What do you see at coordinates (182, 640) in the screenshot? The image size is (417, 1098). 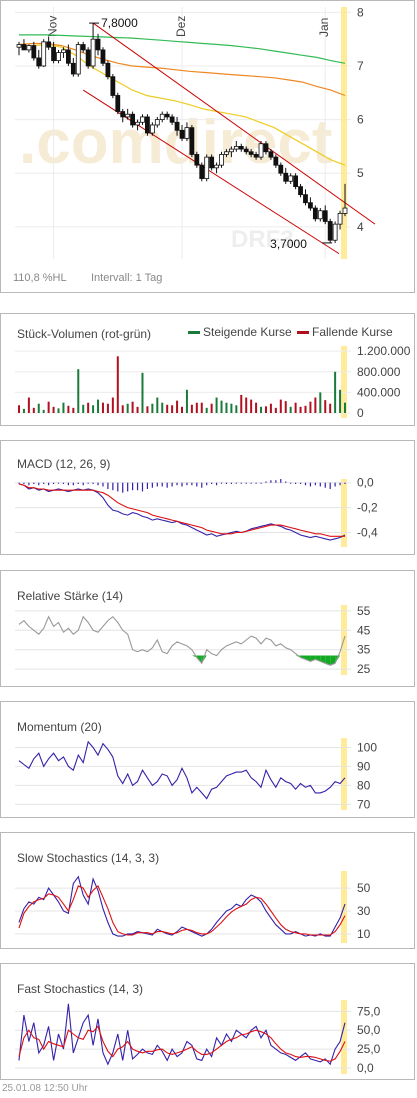 I see `series-line-grey` at bounding box center [182, 640].